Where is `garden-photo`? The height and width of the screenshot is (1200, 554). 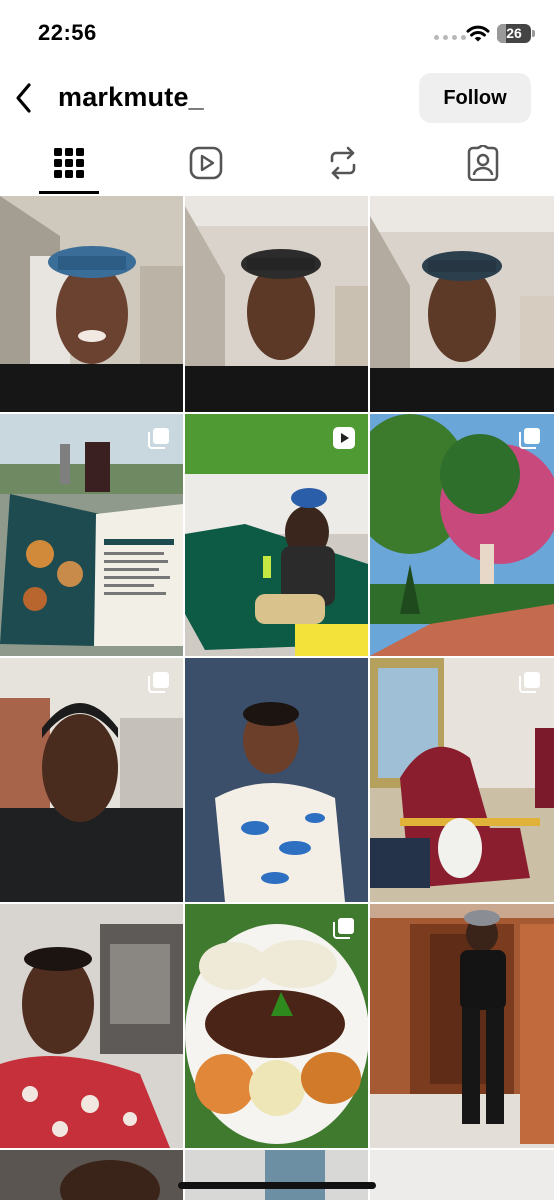 garden-photo is located at coordinates (462, 535).